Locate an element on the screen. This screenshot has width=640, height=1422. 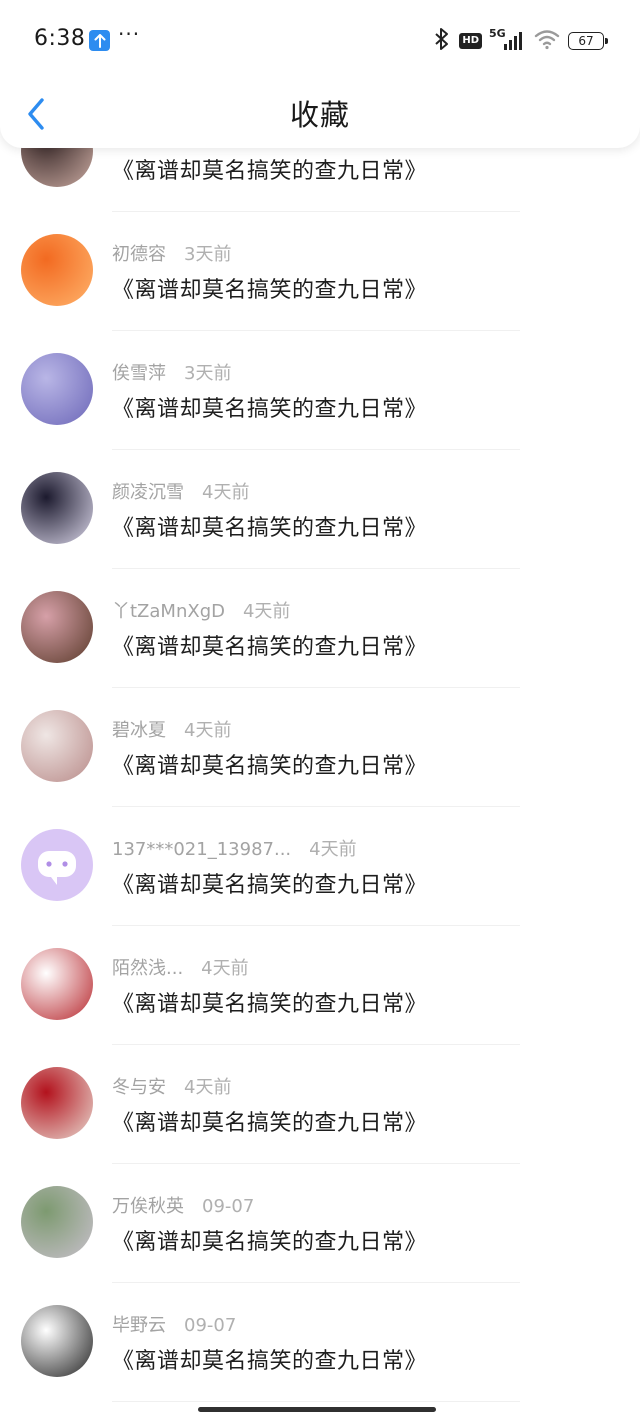
post-meta: 颜凌沉雪 4天前 is located at coordinates (180, 491).